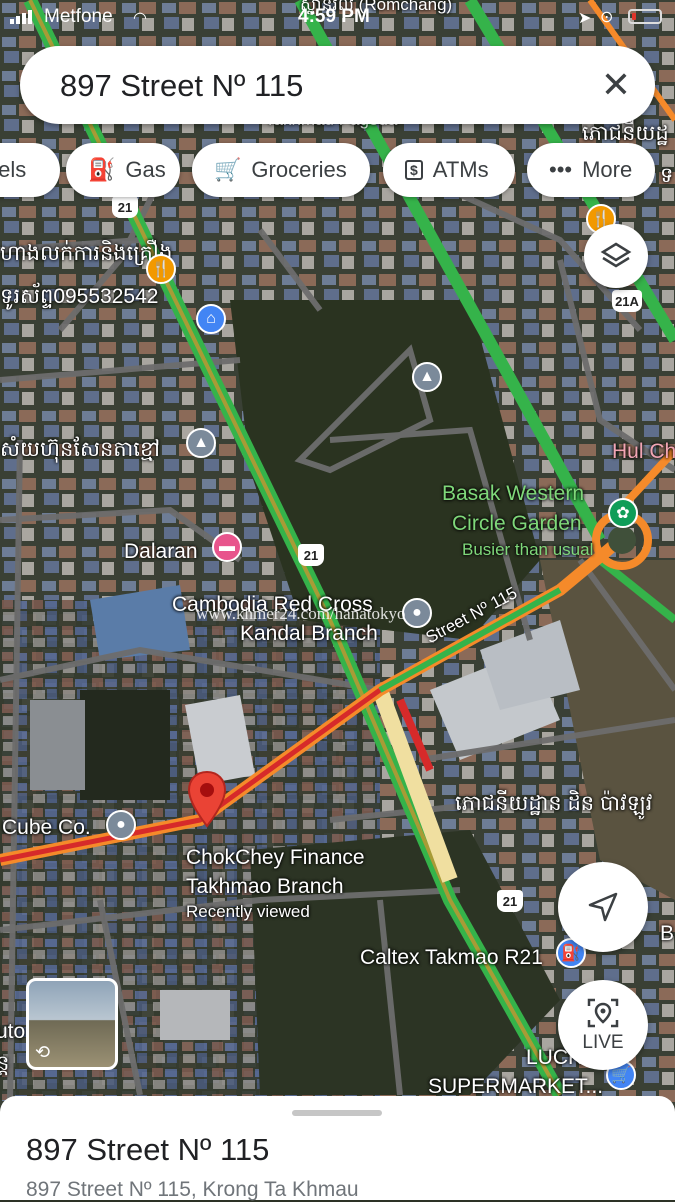 The image size is (675, 1202). What do you see at coordinates (627, 301) in the screenshot?
I see `road-shield: 21A` at bounding box center [627, 301].